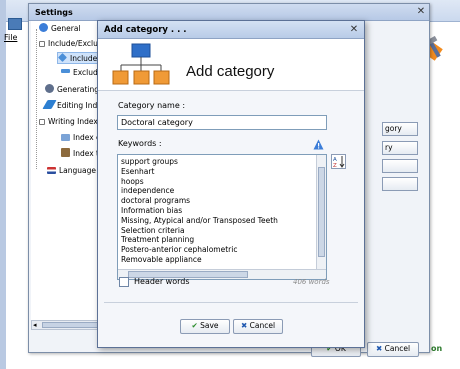  Describe the element at coordinates (161, 259) in the screenshot. I see `keyword-line: Removable appliance` at that location.